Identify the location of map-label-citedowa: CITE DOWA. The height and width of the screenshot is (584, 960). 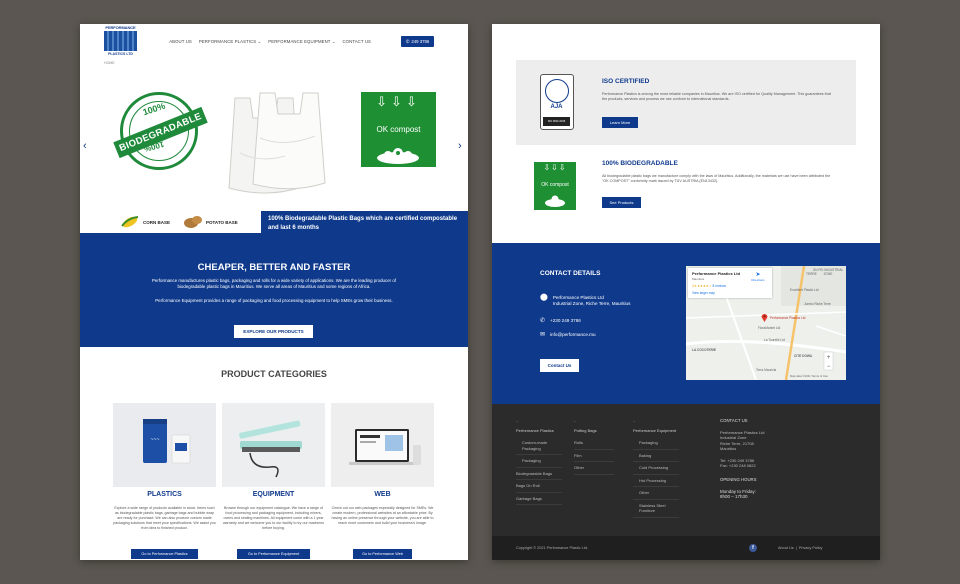
(803, 356).